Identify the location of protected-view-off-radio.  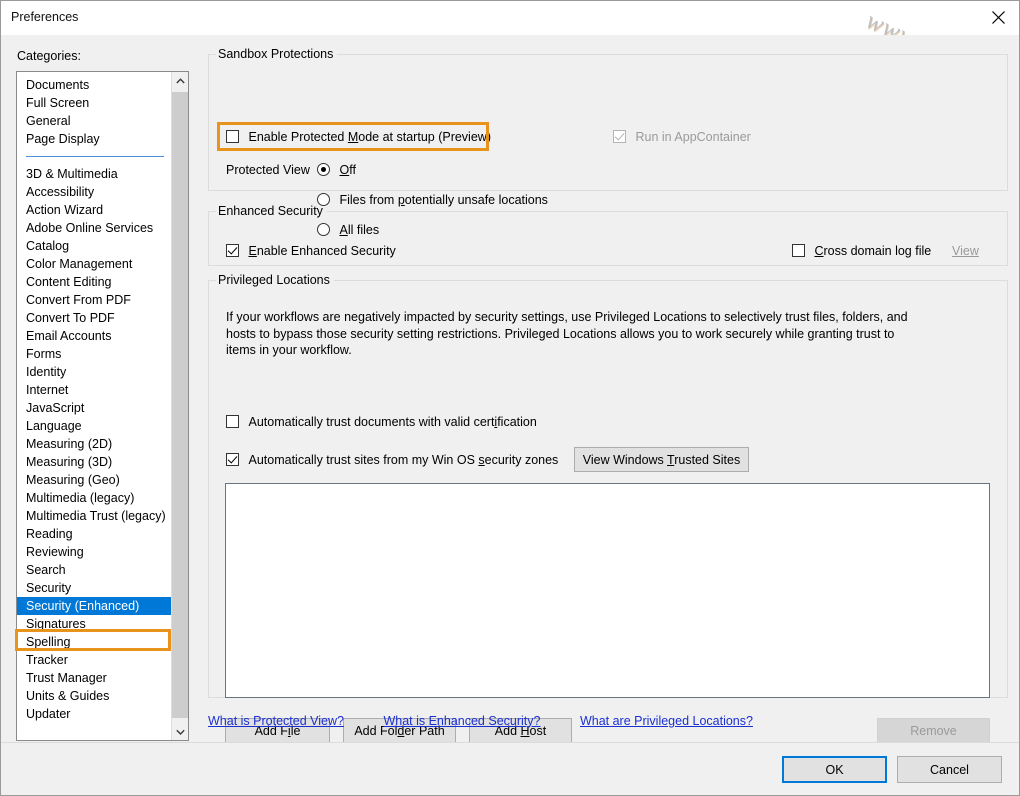
(323, 169).